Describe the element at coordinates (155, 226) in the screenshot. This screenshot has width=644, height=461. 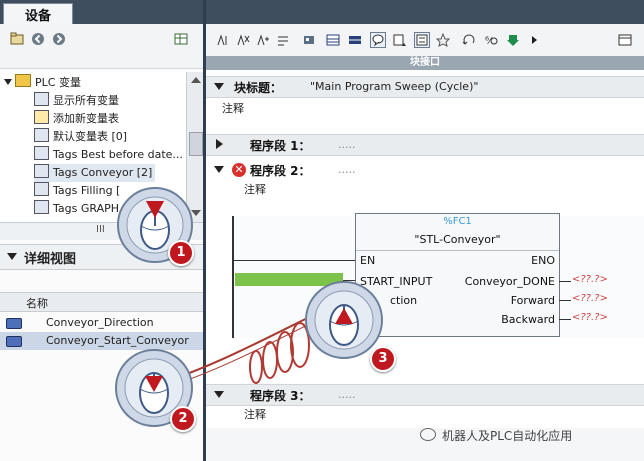
I see `callout-1: 1` at that location.